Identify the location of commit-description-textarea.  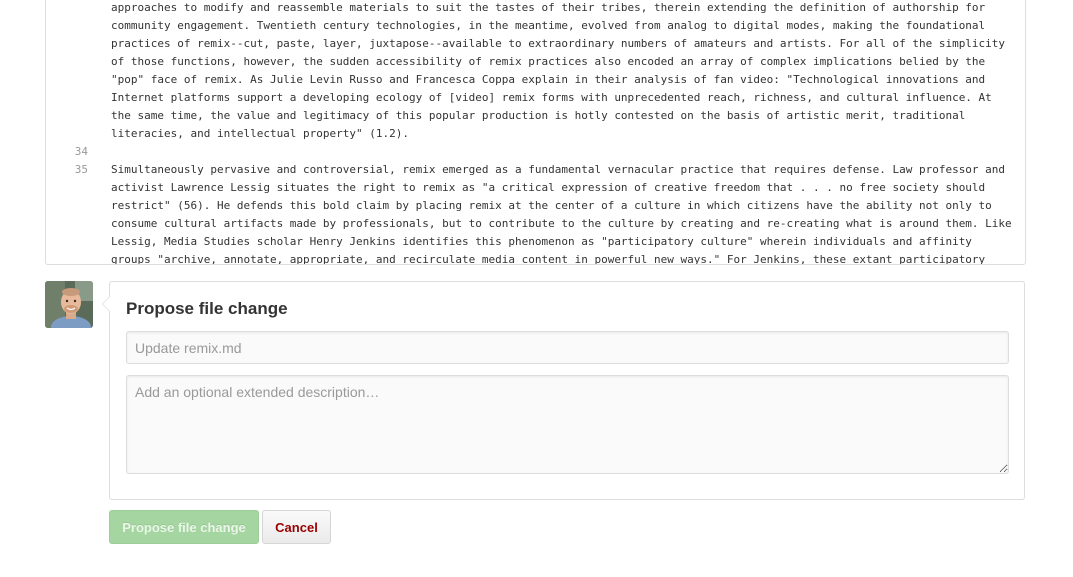
(567, 424).